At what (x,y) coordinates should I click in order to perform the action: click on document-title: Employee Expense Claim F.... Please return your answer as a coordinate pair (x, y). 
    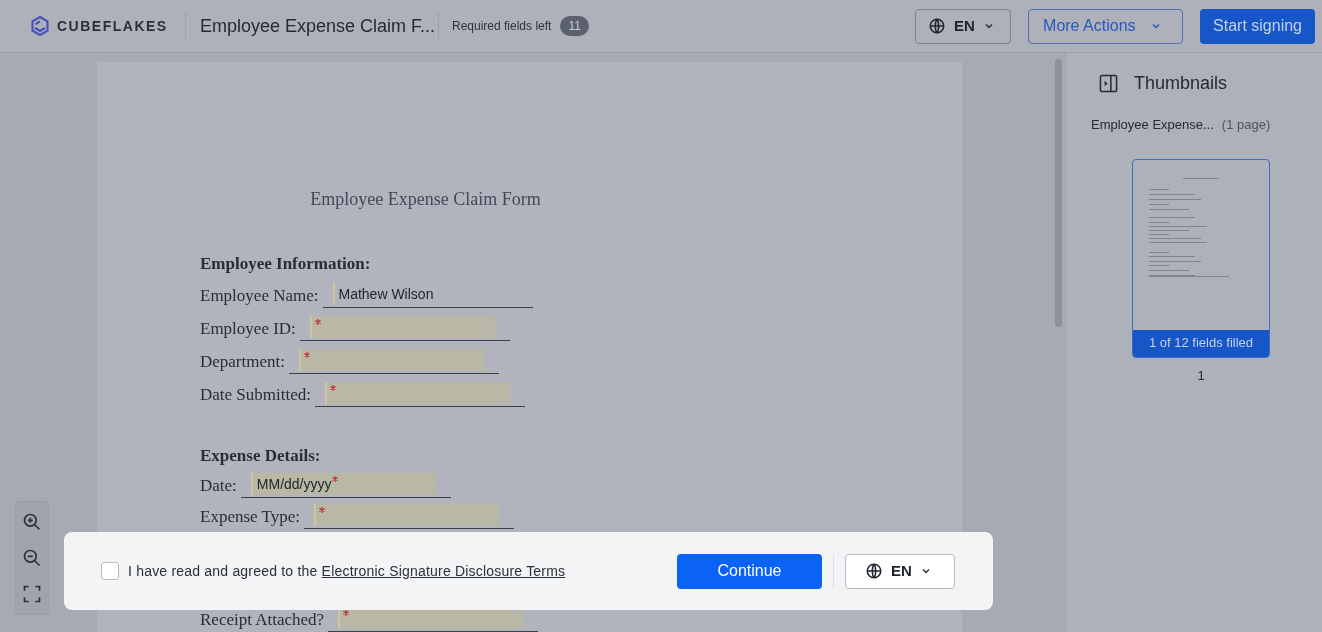
    Looking at the image, I should click on (318, 26).